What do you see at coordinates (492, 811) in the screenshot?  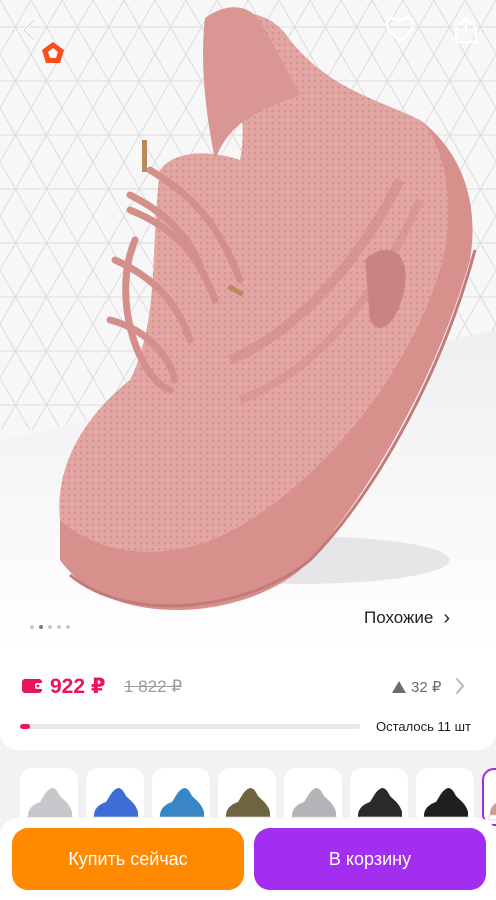 I see `sneaker-icon` at bounding box center [492, 811].